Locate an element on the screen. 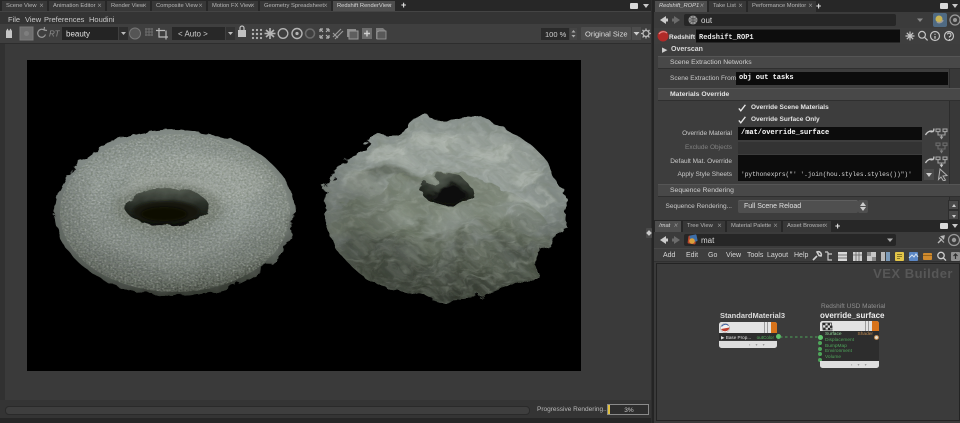 The height and width of the screenshot is (423, 960). svg-text: out is located at coordinates (707, 20).